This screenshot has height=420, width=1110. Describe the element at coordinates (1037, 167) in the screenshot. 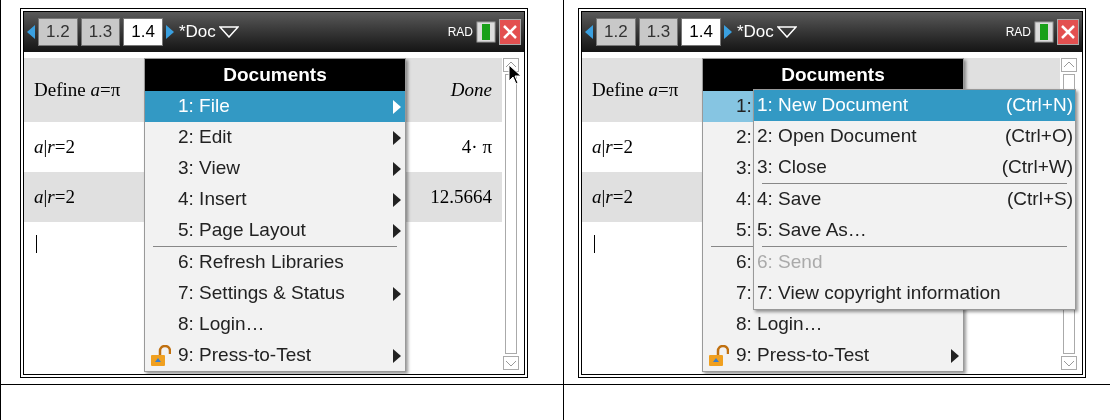

I see `shortcut-label: (Ctrl+W)` at that location.